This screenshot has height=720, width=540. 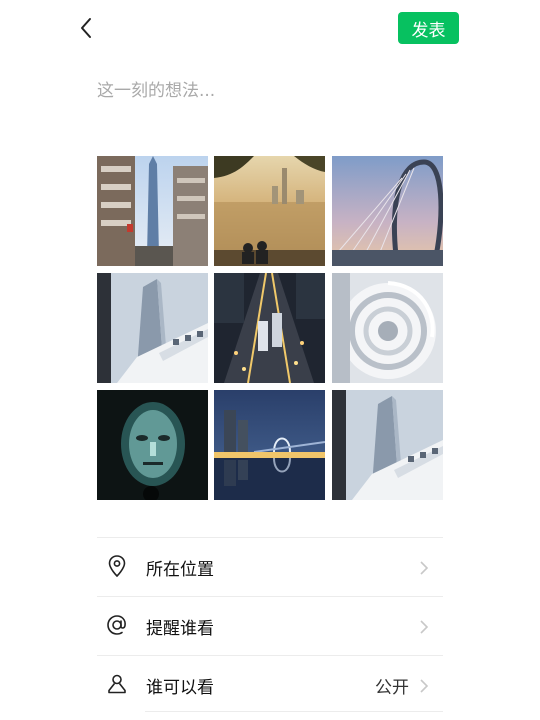 I want to click on divider, so click(x=294, y=711).